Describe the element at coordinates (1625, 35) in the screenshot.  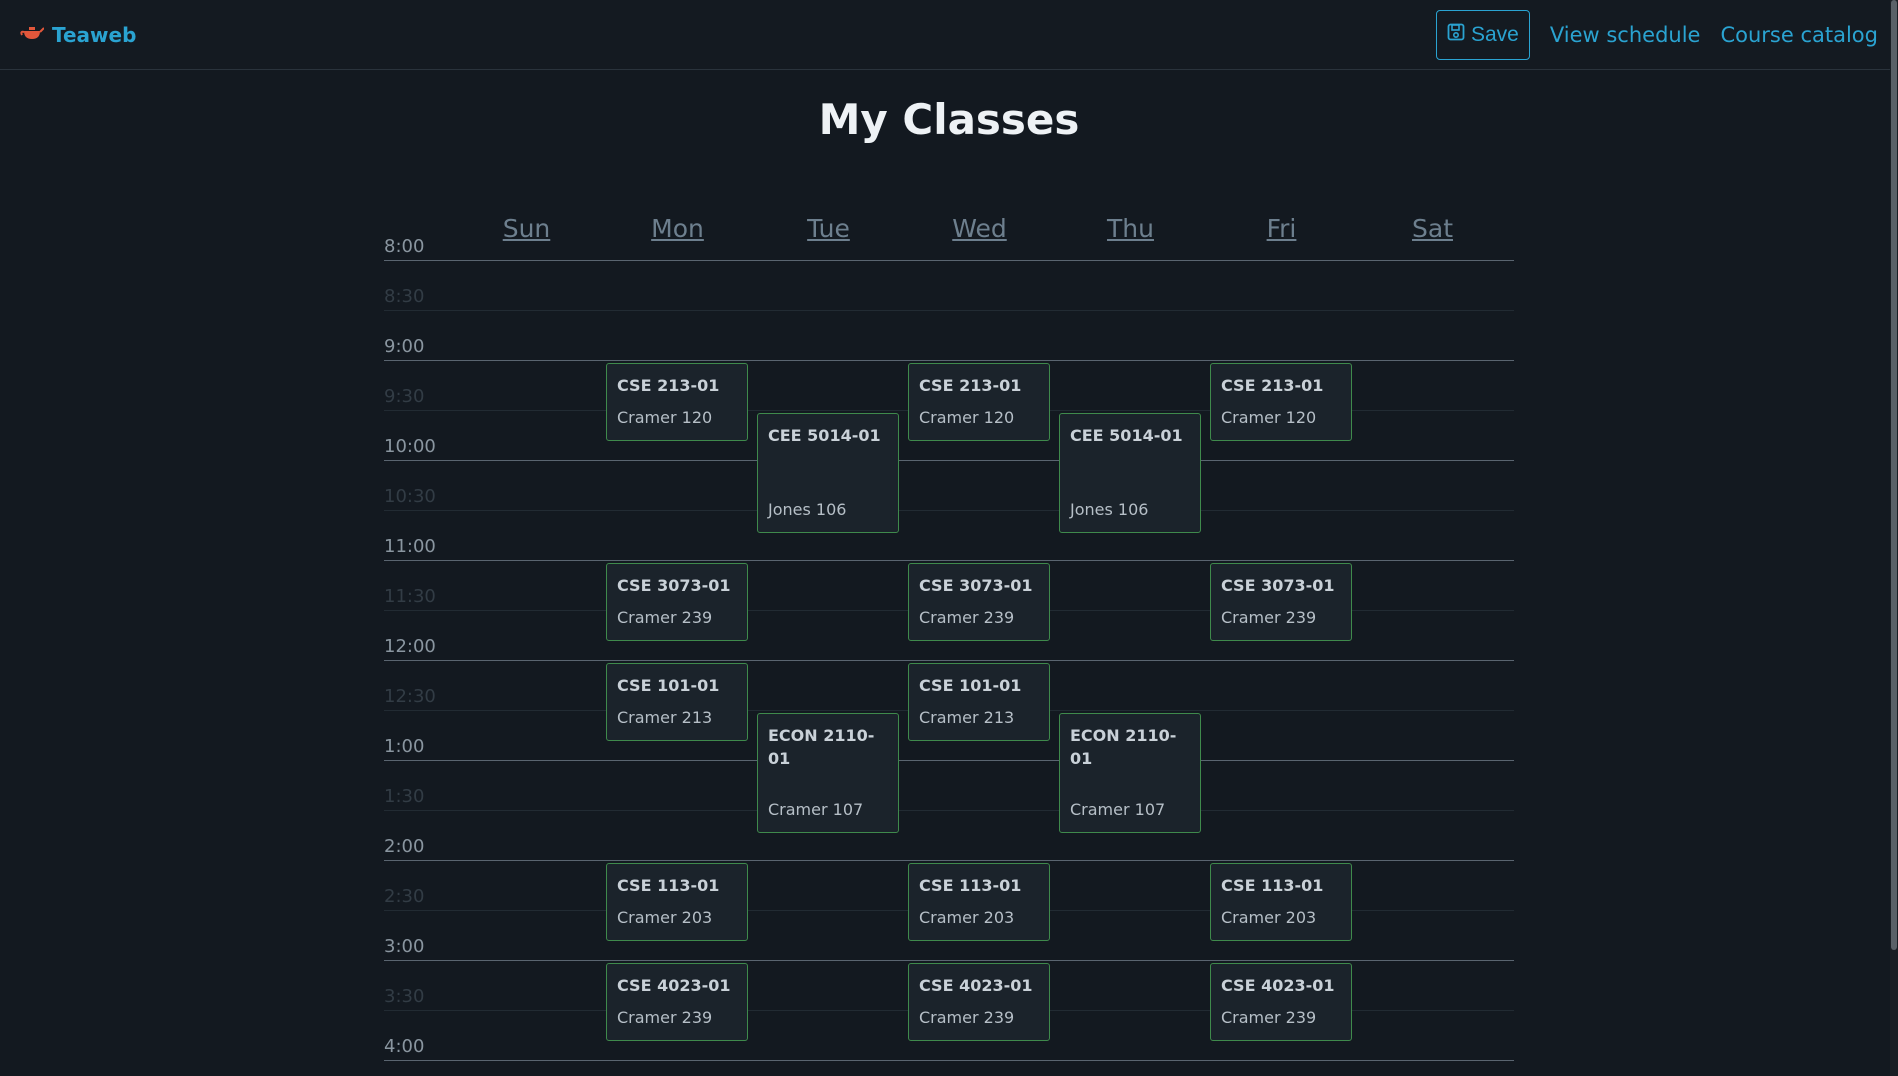
I see `view-schedule-link: View schedule` at that location.